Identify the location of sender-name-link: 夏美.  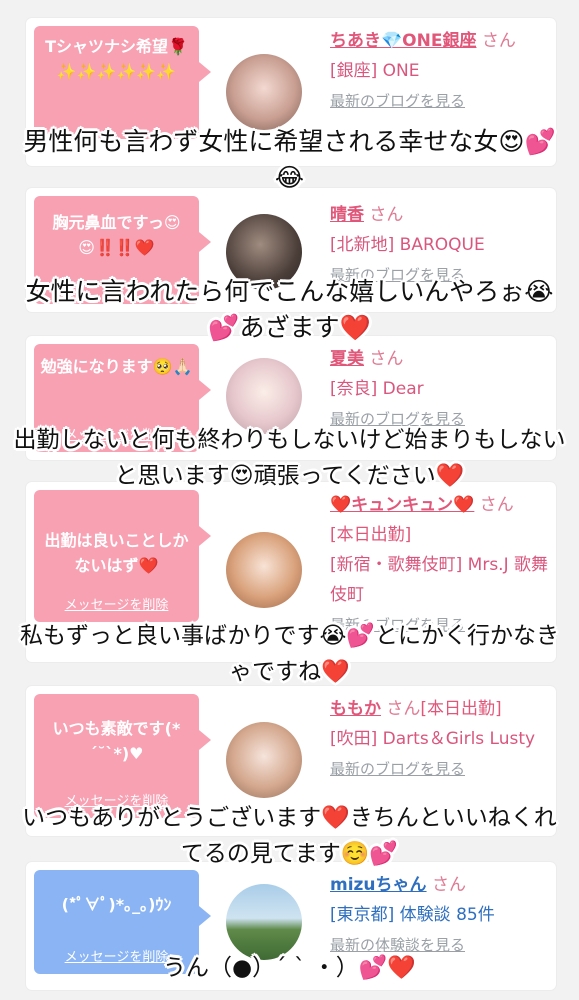
(347, 359).